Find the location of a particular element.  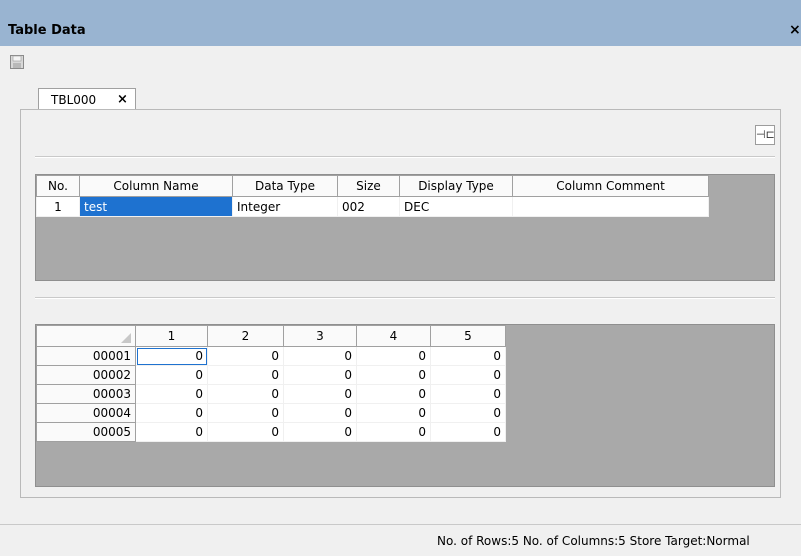

header-column-comment: Column Comment is located at coordinates (610, 186).